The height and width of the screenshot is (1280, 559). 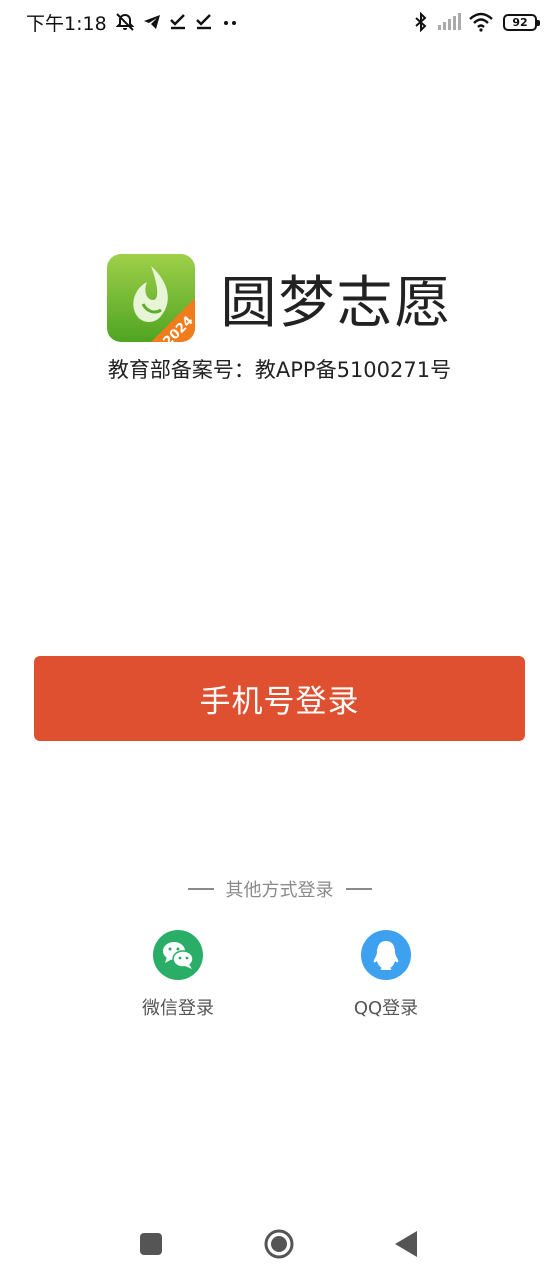 What do you see at coordinates (386, 955) in the screenshot?
I see `qq-icon` at bounding box center [386, 955].